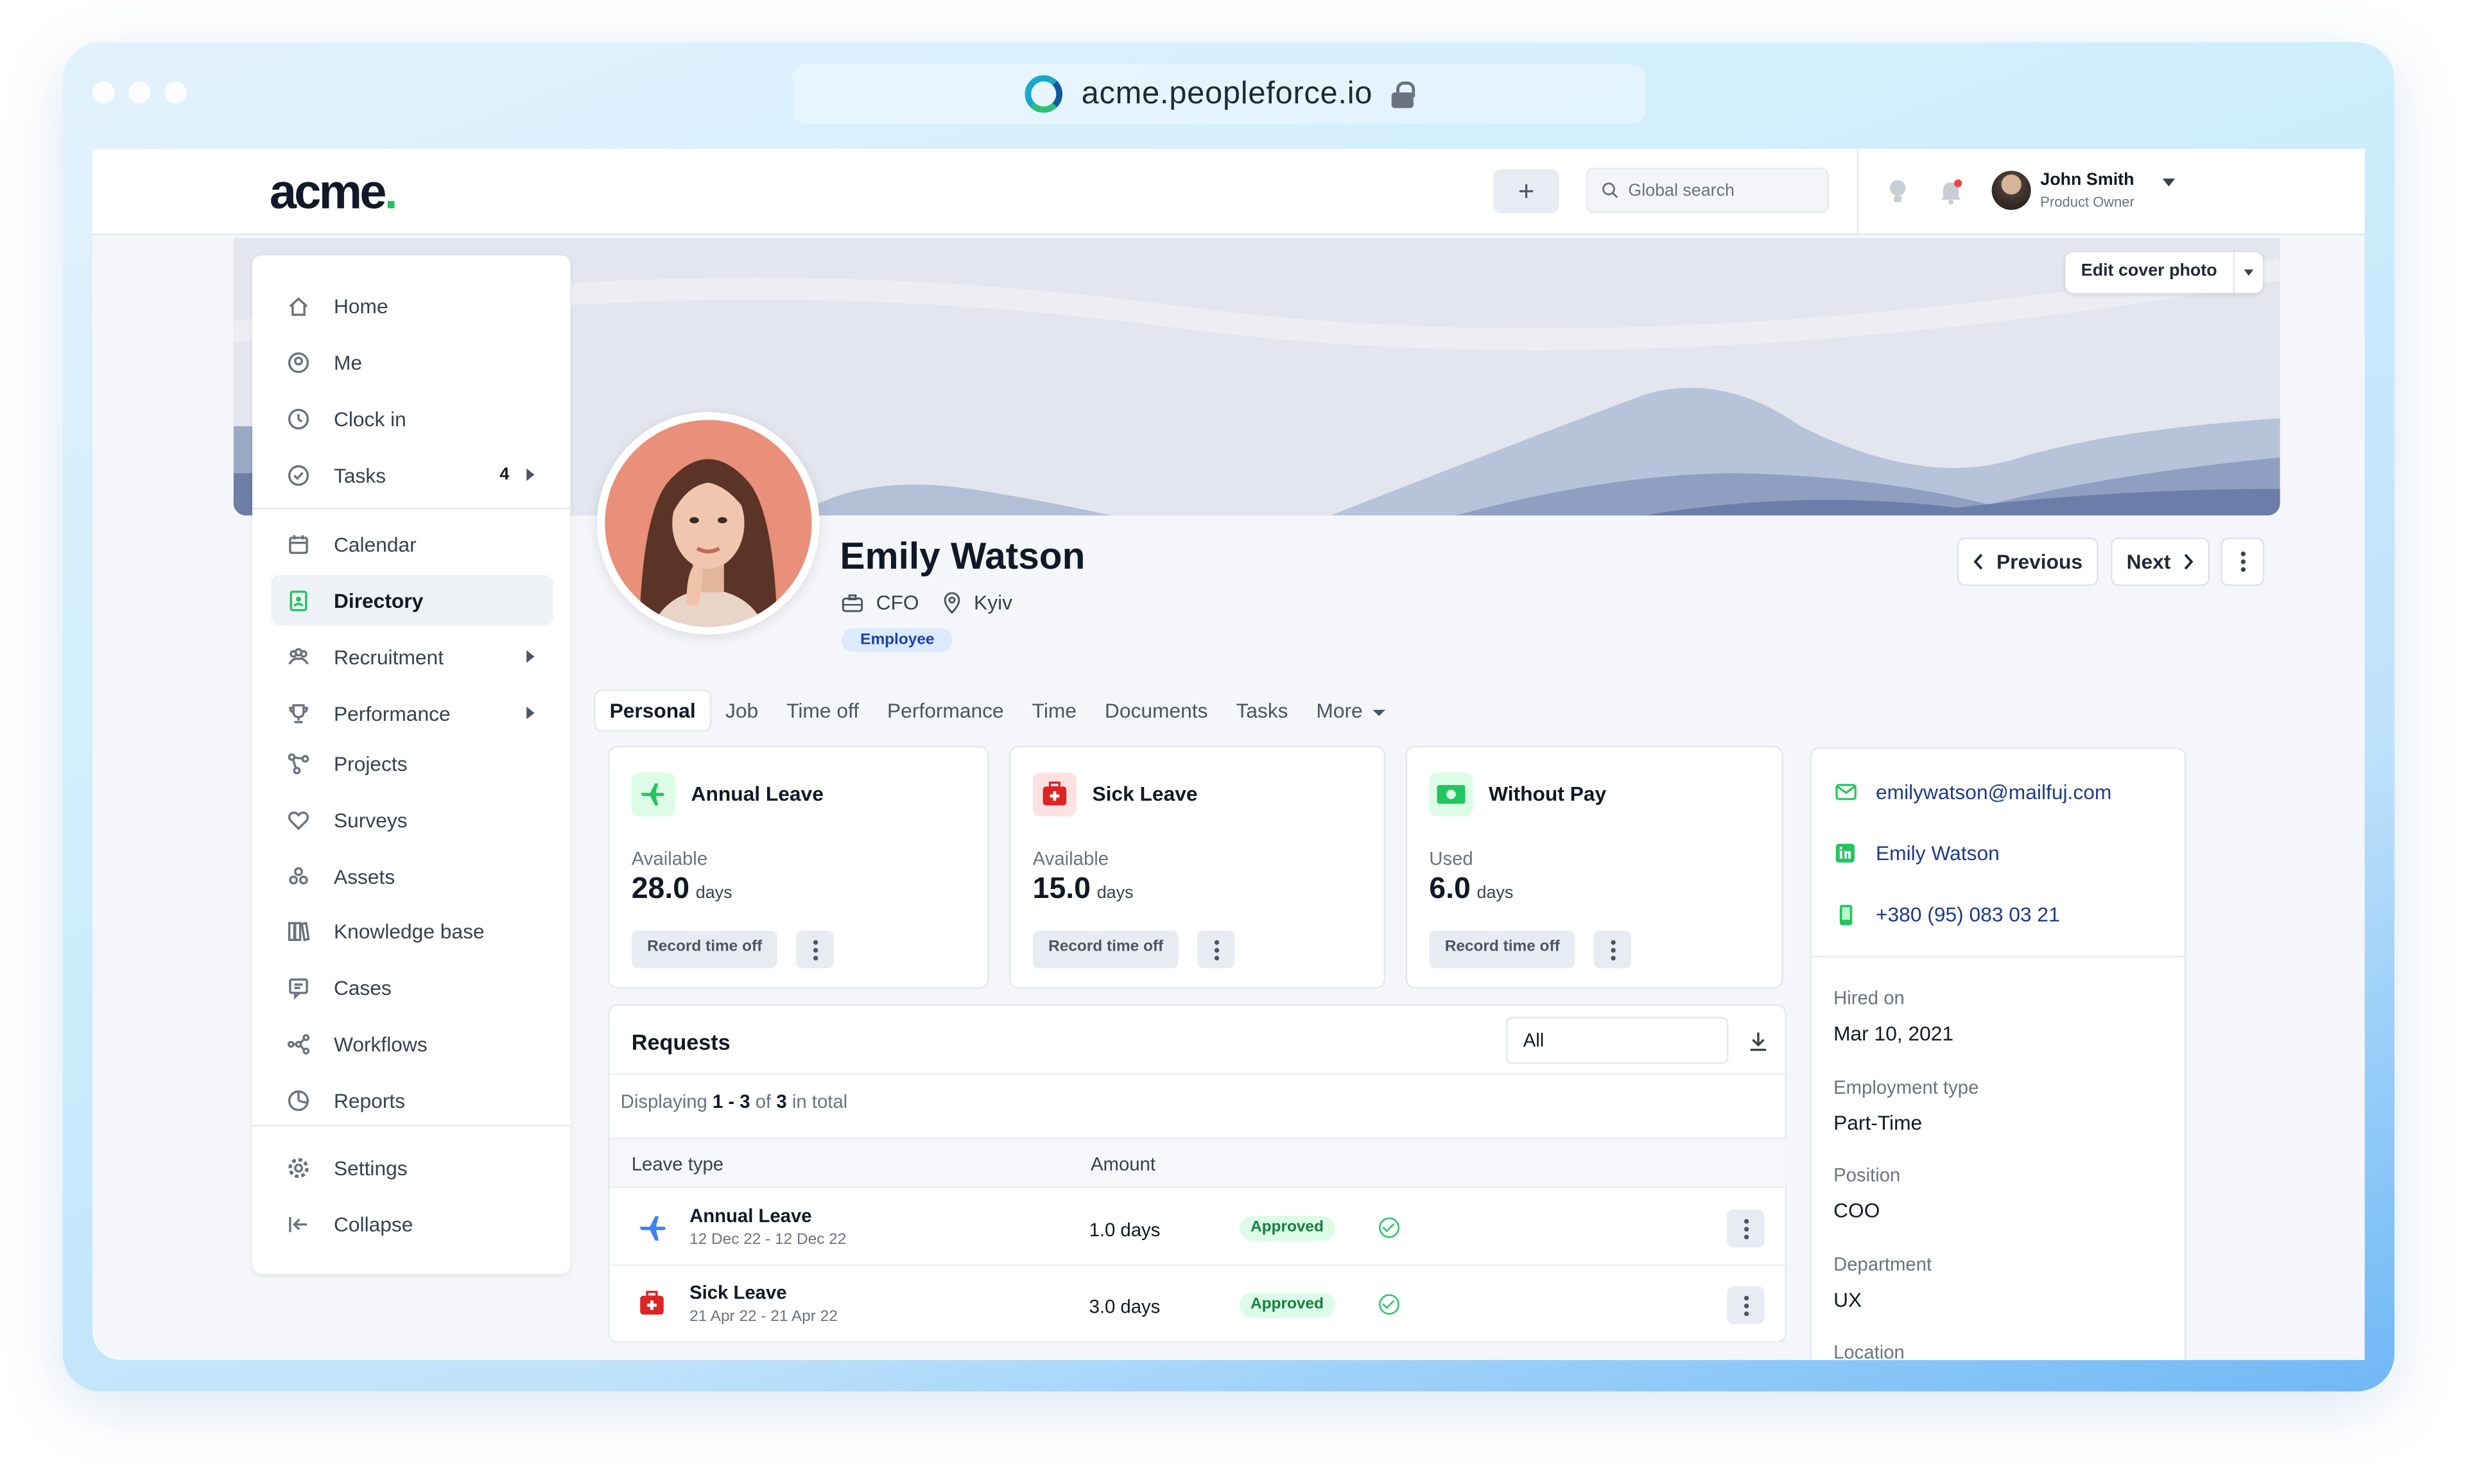 The image size is (2476, 1484). I want to click on tab-performance: Performance, so click(945, 710).